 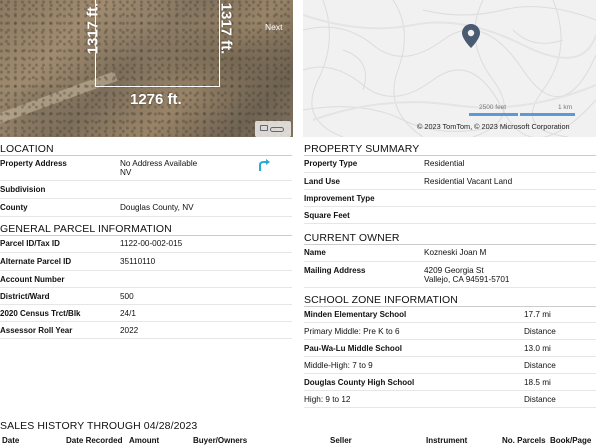 What do you see at coordinates (493, 107) in the screenshot?
I see `scale-feet-label: 2500 feet` at bounding box center [493, 107].